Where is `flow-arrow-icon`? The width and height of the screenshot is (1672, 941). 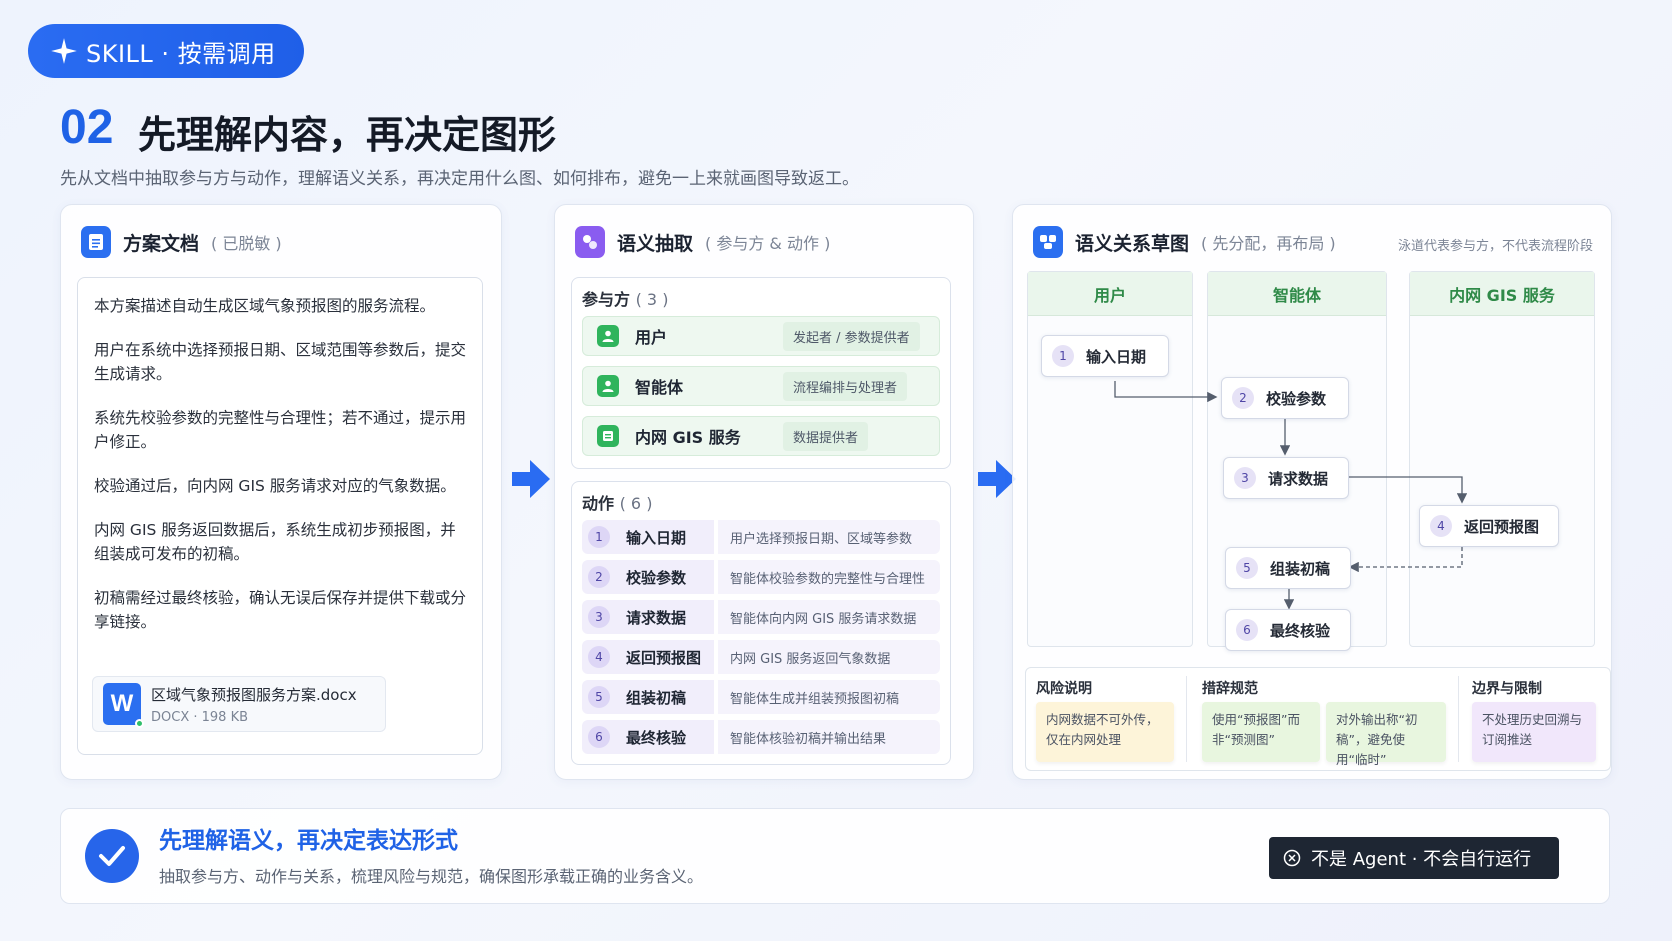
flow-arrow-icon is located at coordinates (531, 479).